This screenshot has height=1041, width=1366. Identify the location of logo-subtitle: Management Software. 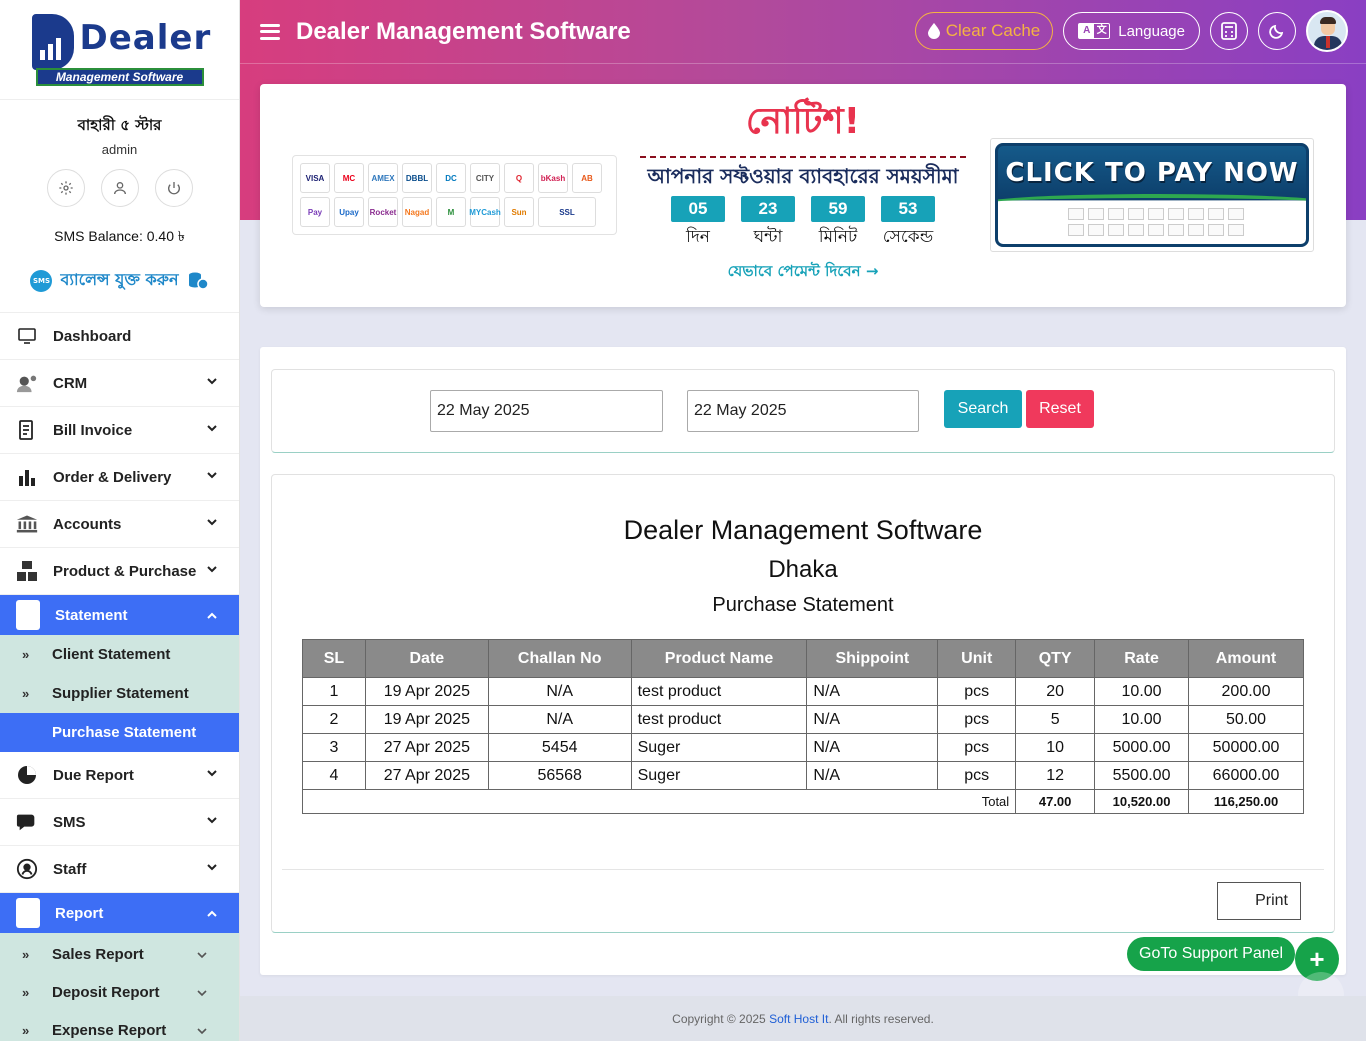
(119, 76).